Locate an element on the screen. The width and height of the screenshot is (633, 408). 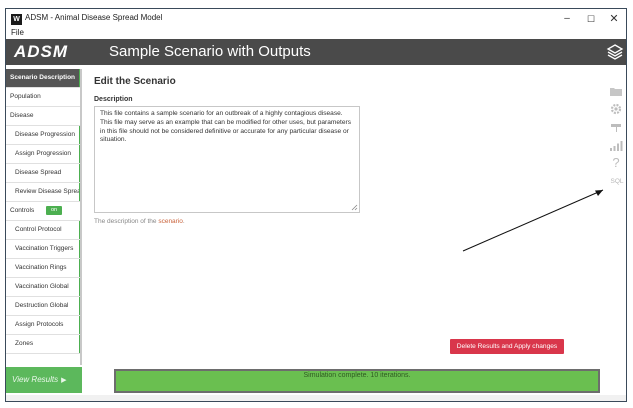
sidebar-item-population: Population is located at coordinates (44, 97).